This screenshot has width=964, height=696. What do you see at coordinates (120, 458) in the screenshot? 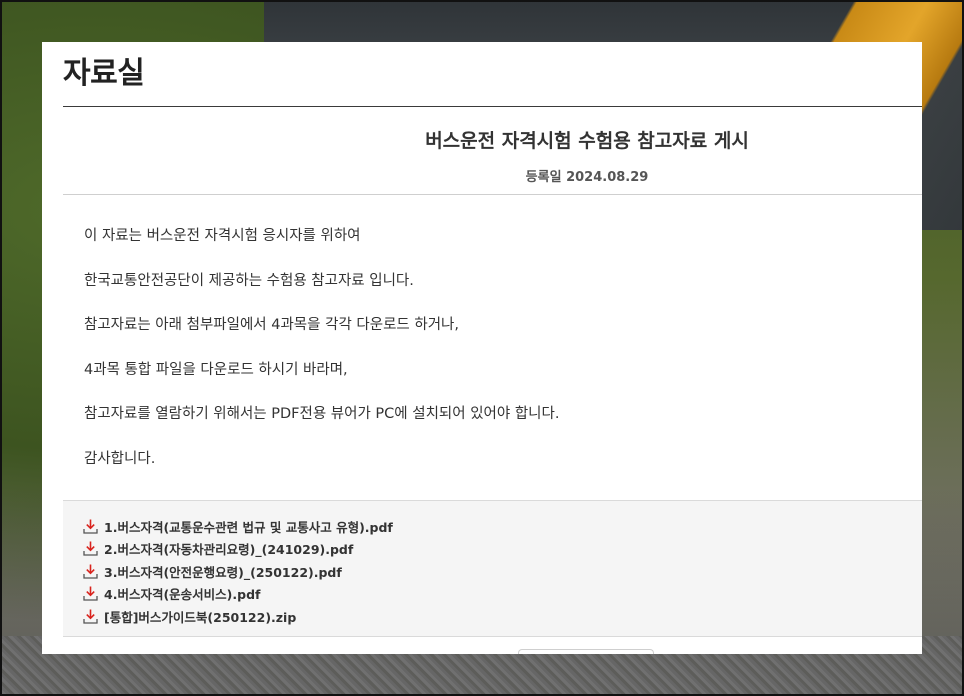
I see `body-paragraph: 감사합니다.` at bounding box center [120, 458].